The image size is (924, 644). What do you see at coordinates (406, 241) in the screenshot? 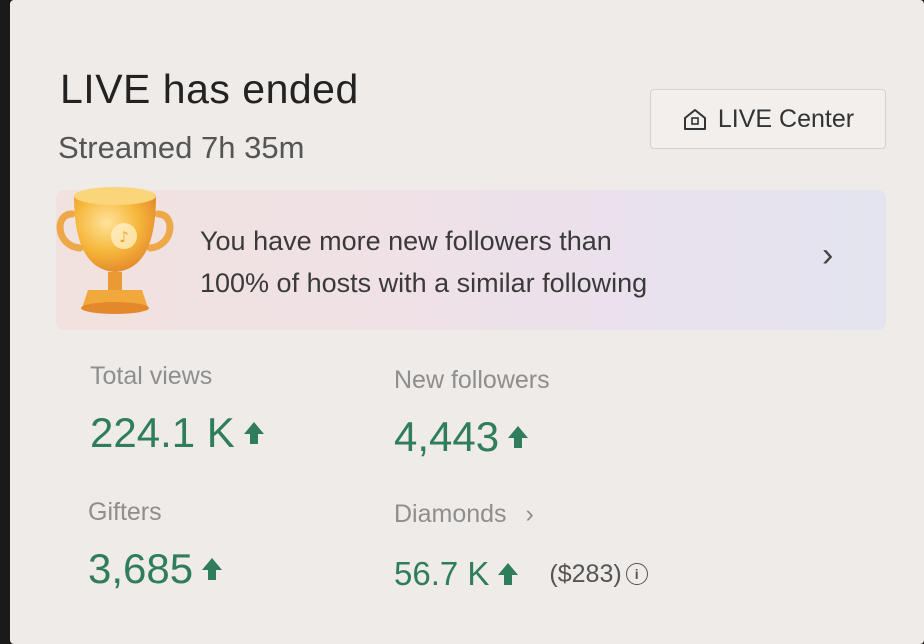
I see `banner-line-1: You have more new followers than` at bounding box center [406, 241].